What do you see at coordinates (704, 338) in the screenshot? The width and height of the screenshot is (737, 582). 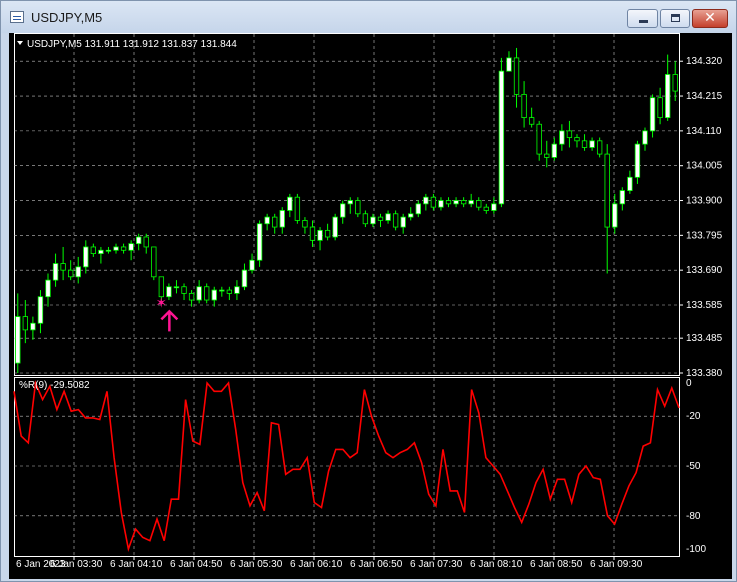 I see `price-label: 133.485` at bounding box center [704, 338].